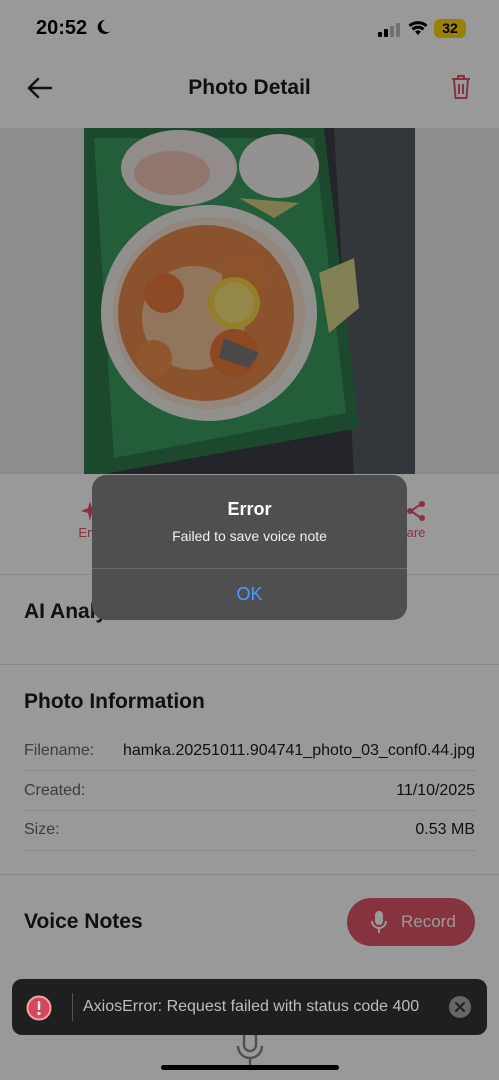 This screenshot has width=499, height=1080. I want to click on home-indicator, so click(250, 1067).